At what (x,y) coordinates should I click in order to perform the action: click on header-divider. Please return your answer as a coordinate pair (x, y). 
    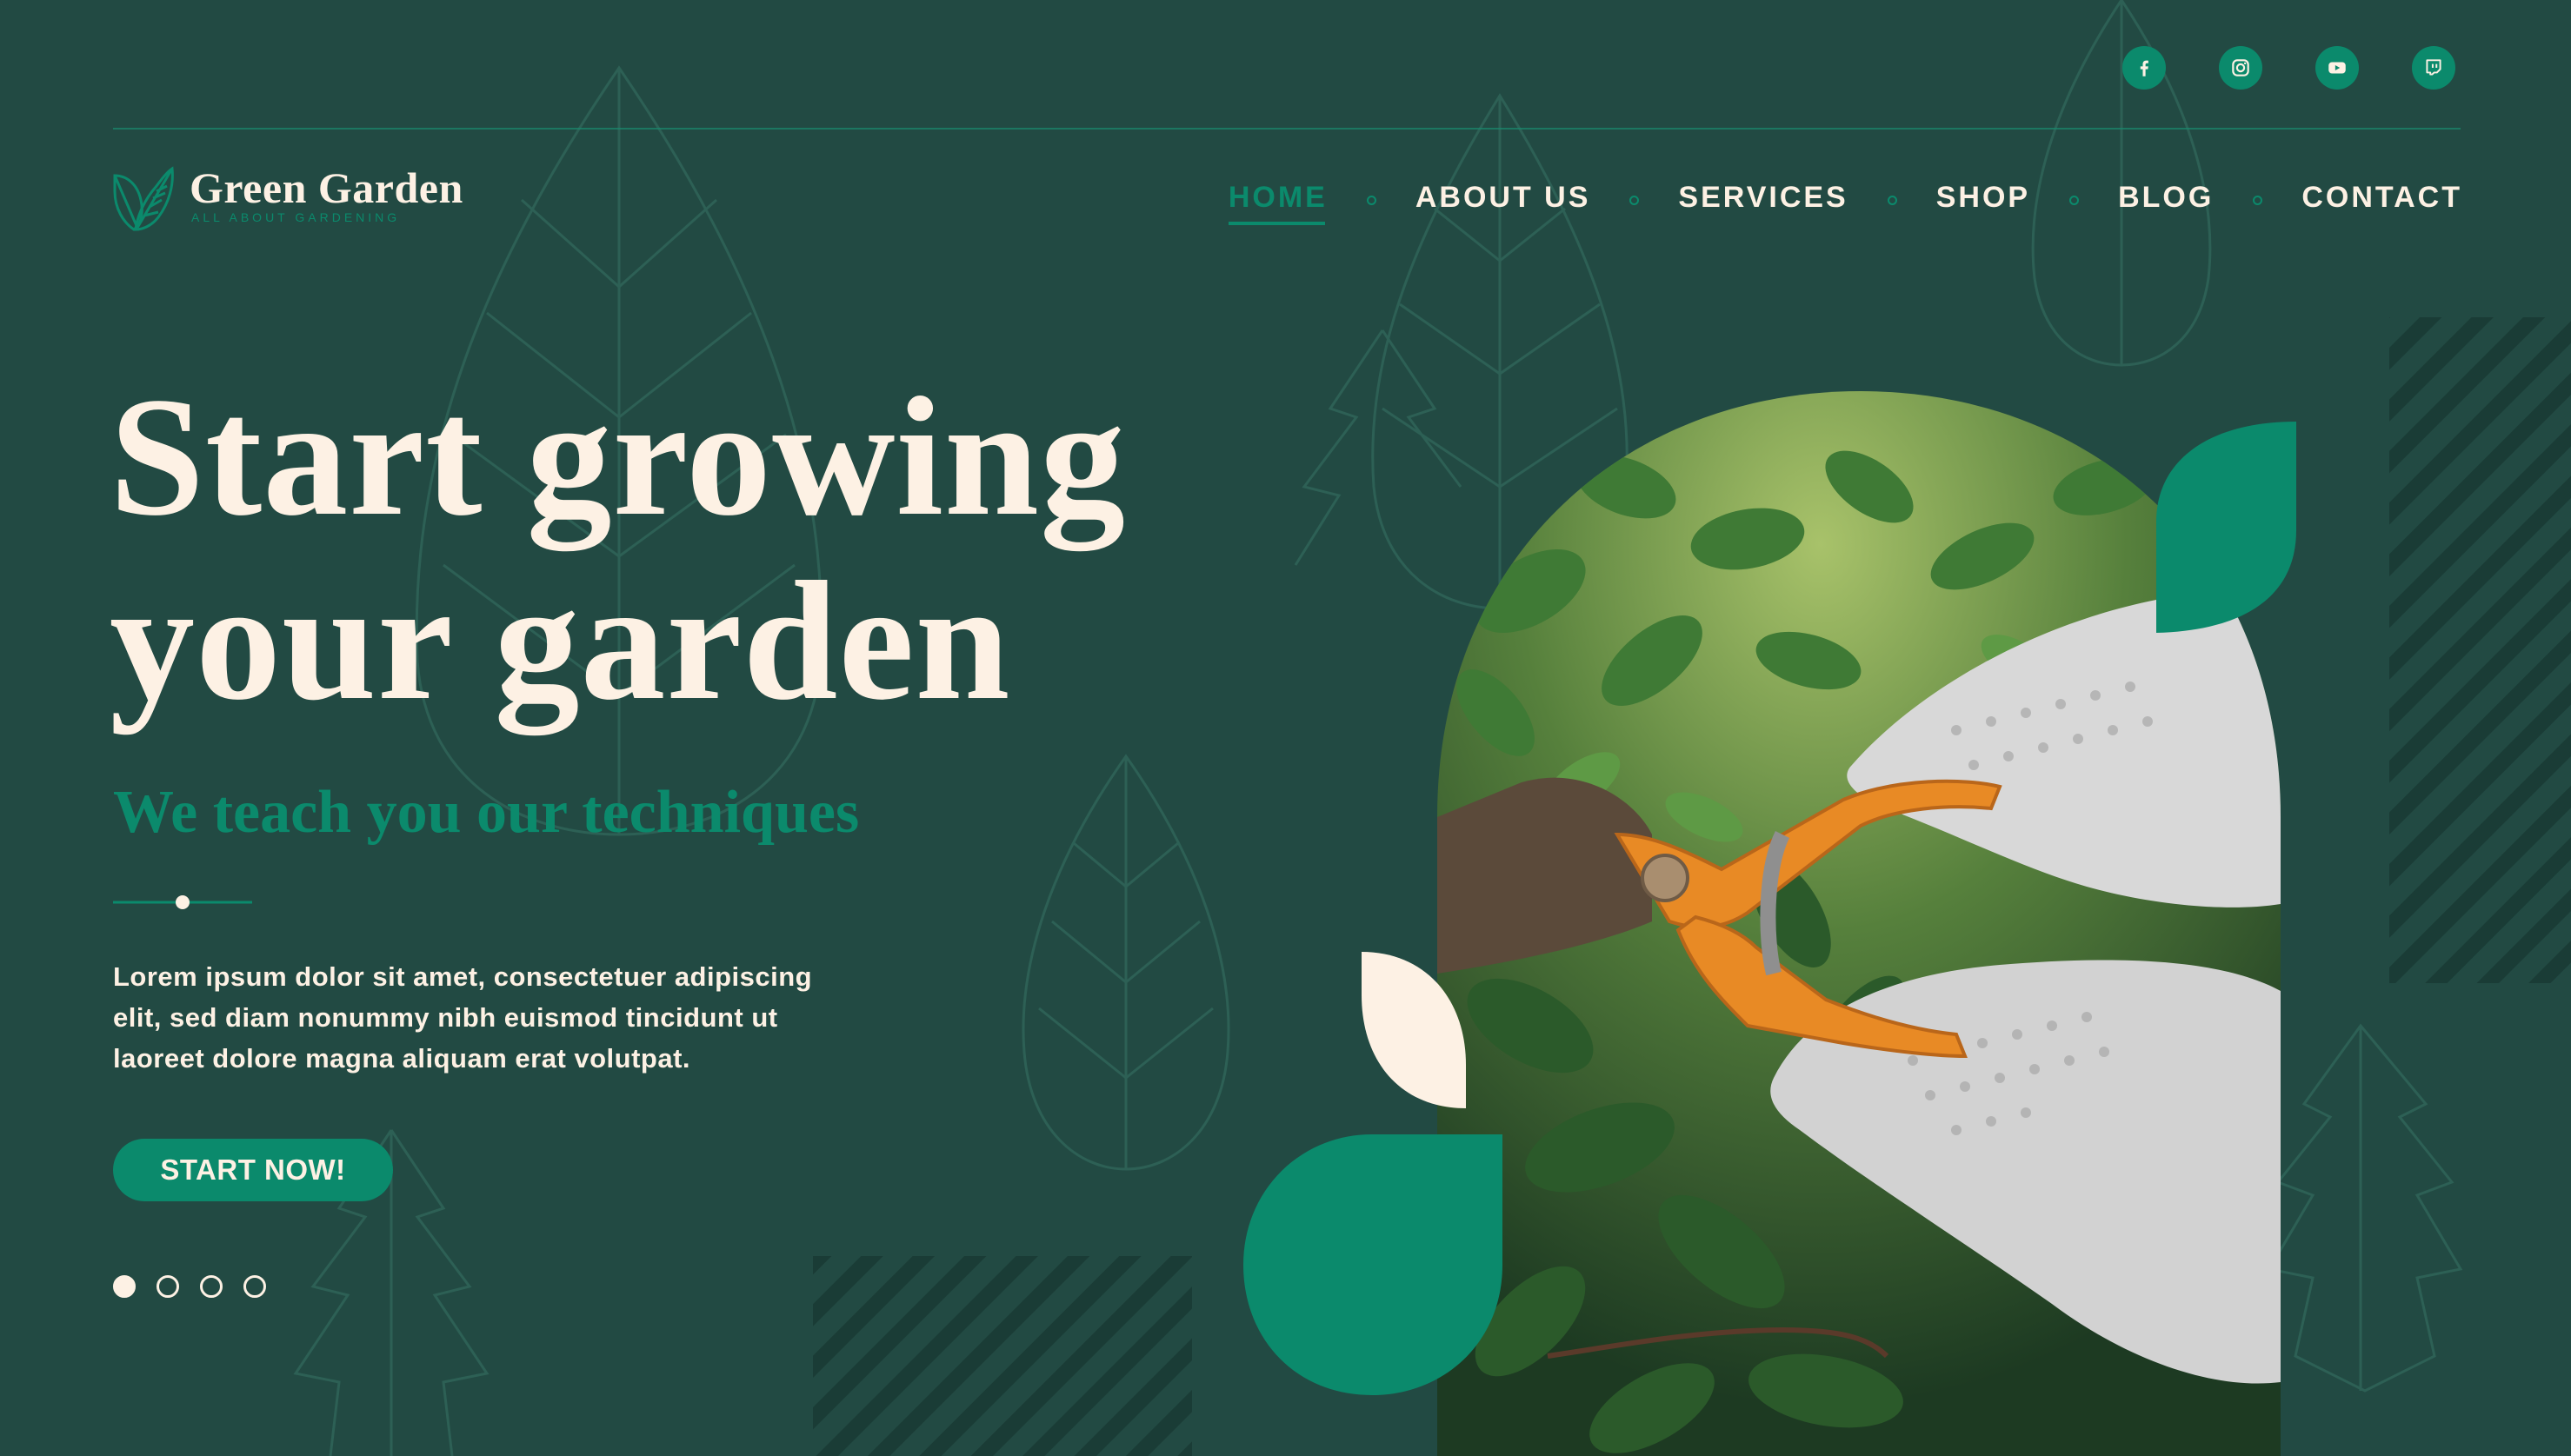
    Looking at the image, I should click on (1287, 129).